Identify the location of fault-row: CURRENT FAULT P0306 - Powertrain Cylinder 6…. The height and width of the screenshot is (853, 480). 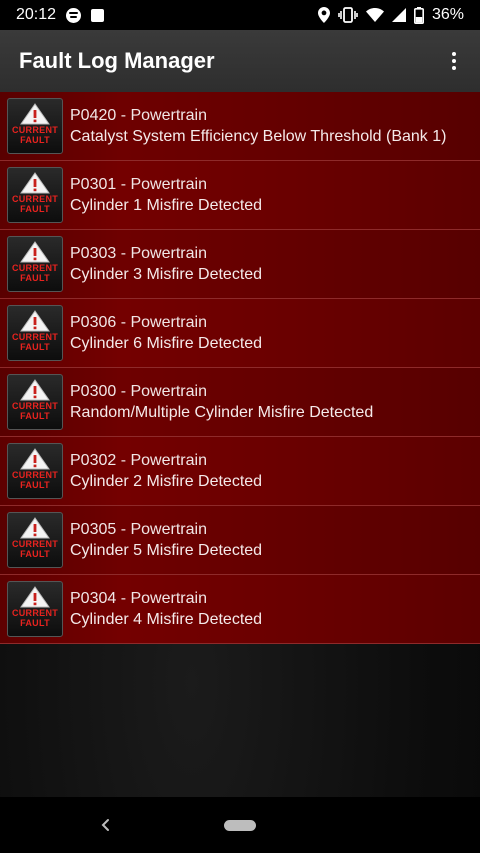
(240, 333).